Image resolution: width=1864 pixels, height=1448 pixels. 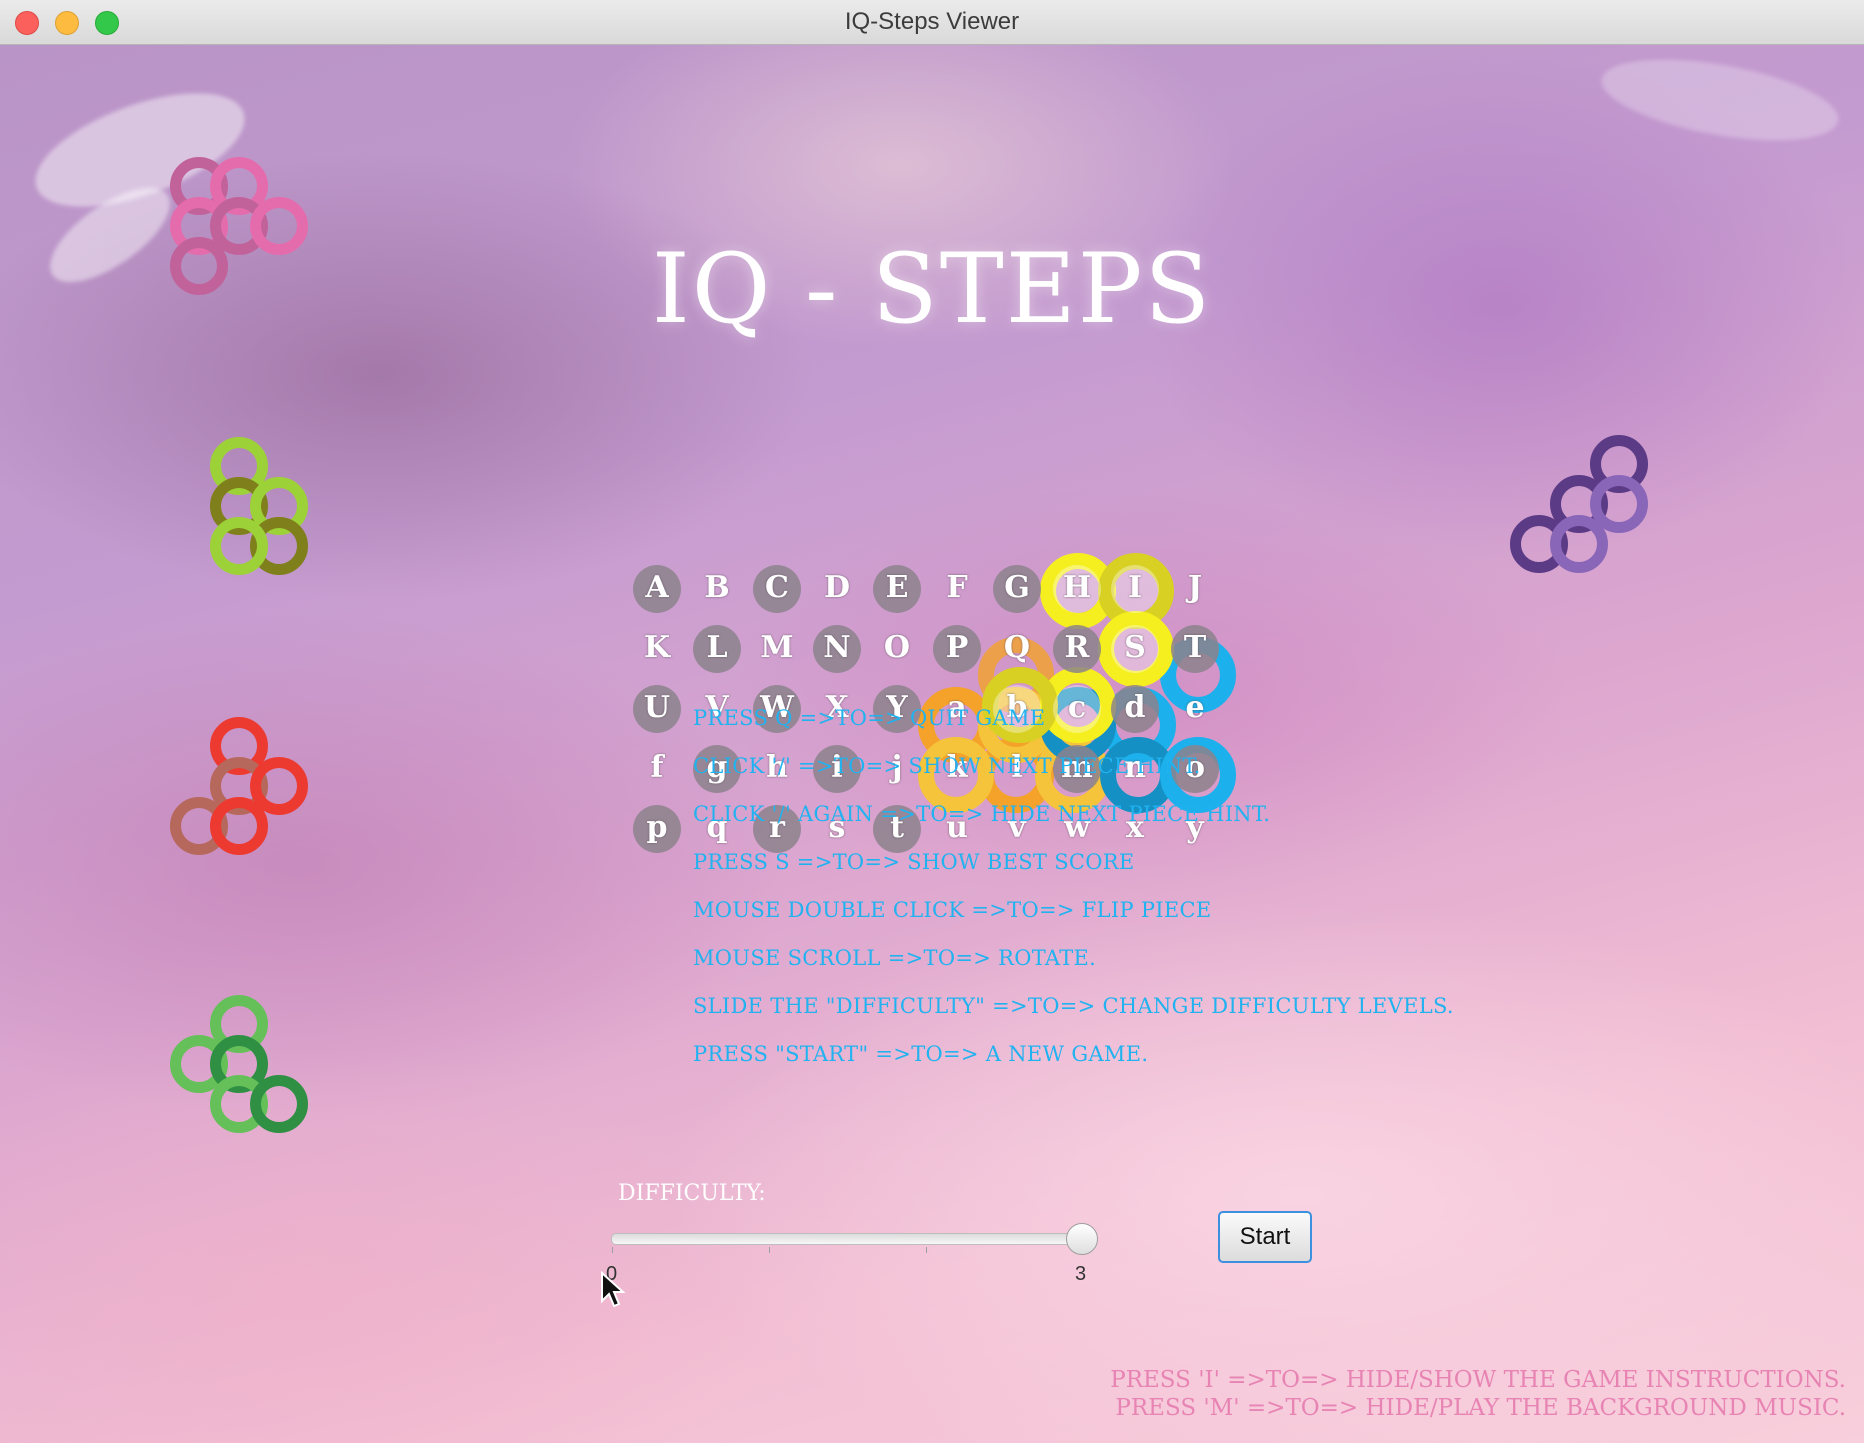 I want to click on window-title: IQ-Steps Viewer, so click(x=932, y=21).